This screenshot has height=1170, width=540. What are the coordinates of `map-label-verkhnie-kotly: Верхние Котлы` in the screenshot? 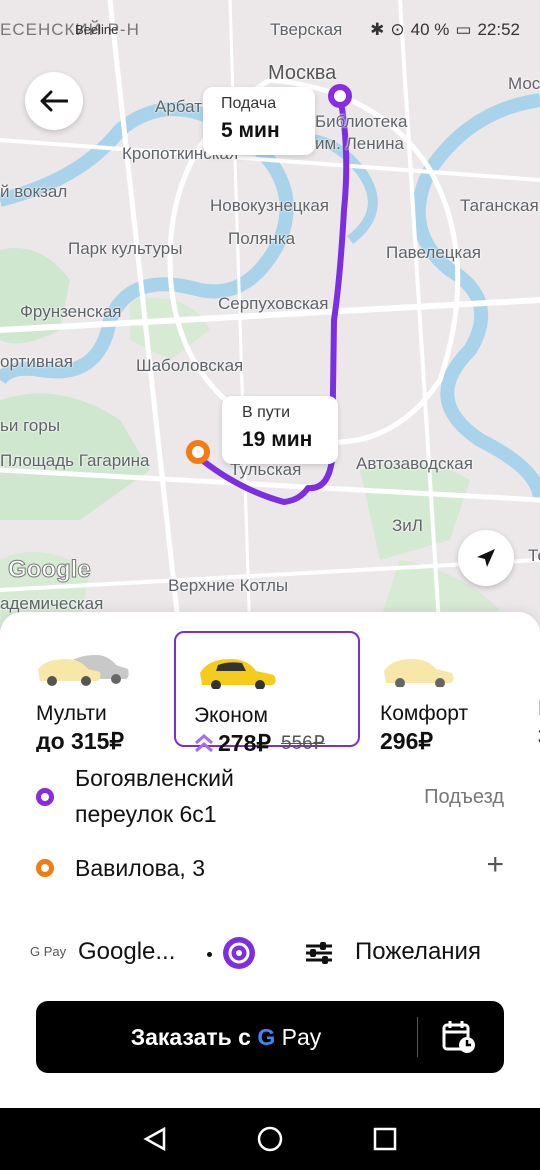 It's located at (228, 585).